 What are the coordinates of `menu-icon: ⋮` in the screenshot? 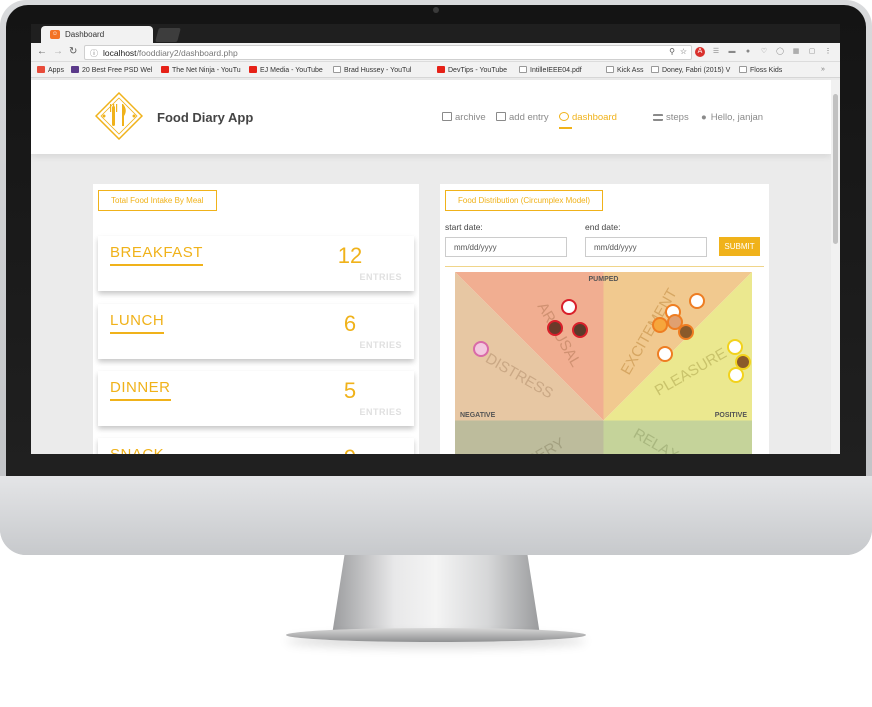 It's located at (828, 52).